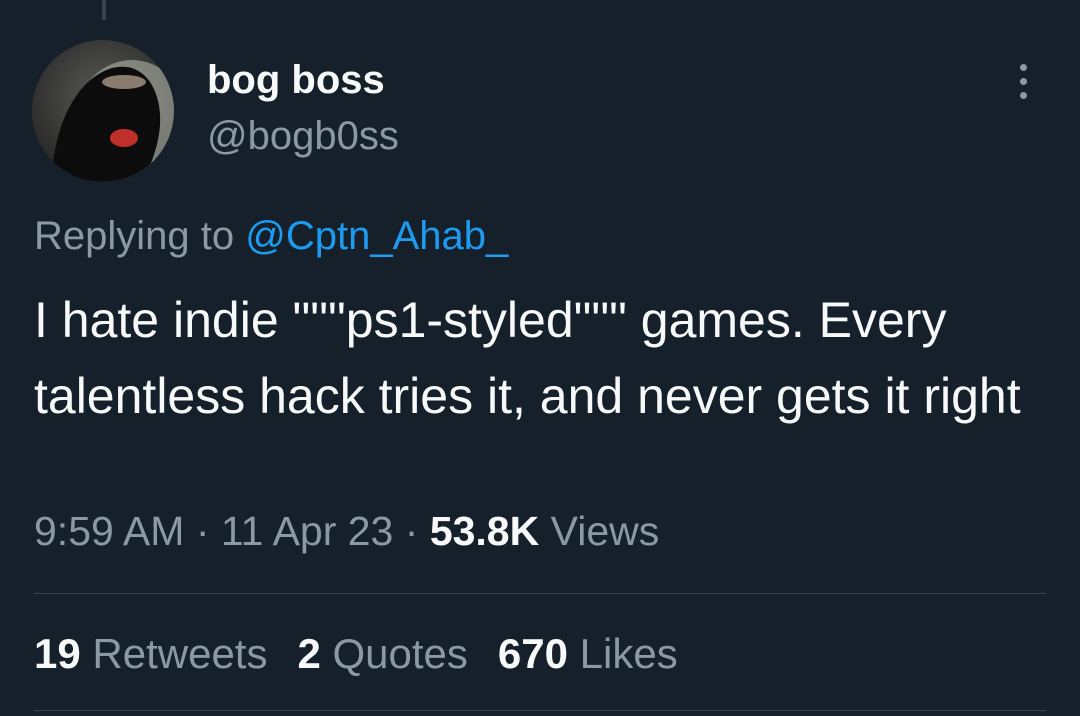 The image size is (1080, 716). Describe the element at coordinates (140, 236) in the screenshot. I see `replying-to-prefix: Replying to` at that location.